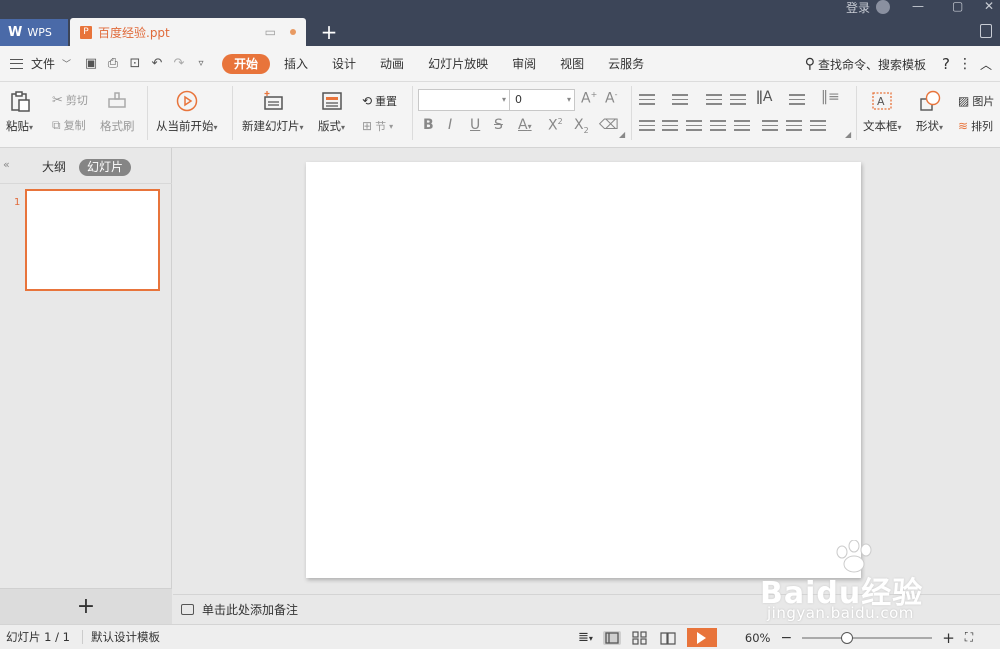 The height and width of the screenshot is (649, 1000). What do you see at coordinates (611, 637) in the screenshot?
I see `normal-view-icon` at bounding box center [611, 637].